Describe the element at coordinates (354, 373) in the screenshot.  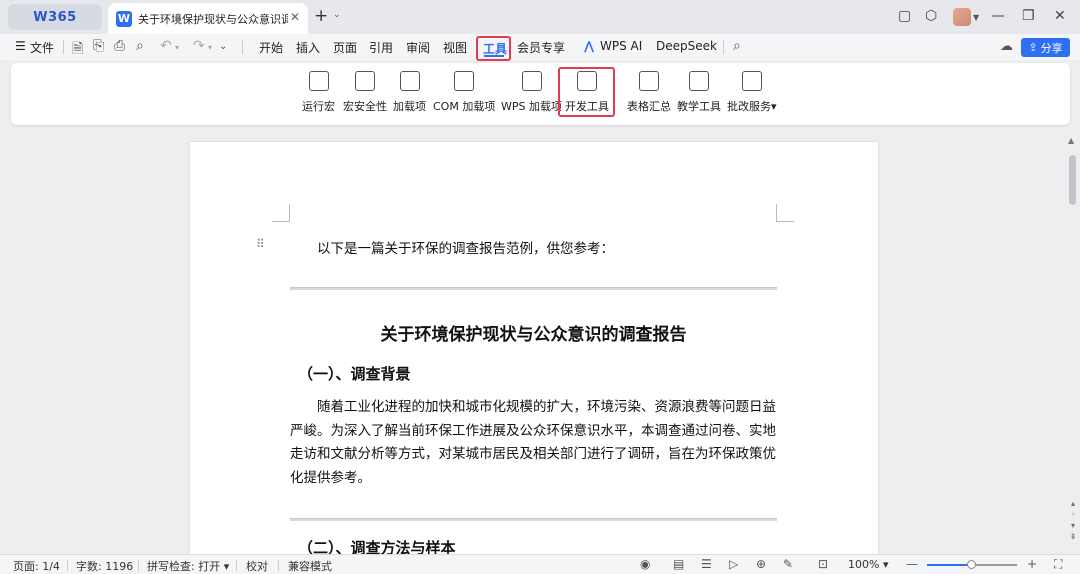
I see `section-heading: （一）、调查背景` at that location.